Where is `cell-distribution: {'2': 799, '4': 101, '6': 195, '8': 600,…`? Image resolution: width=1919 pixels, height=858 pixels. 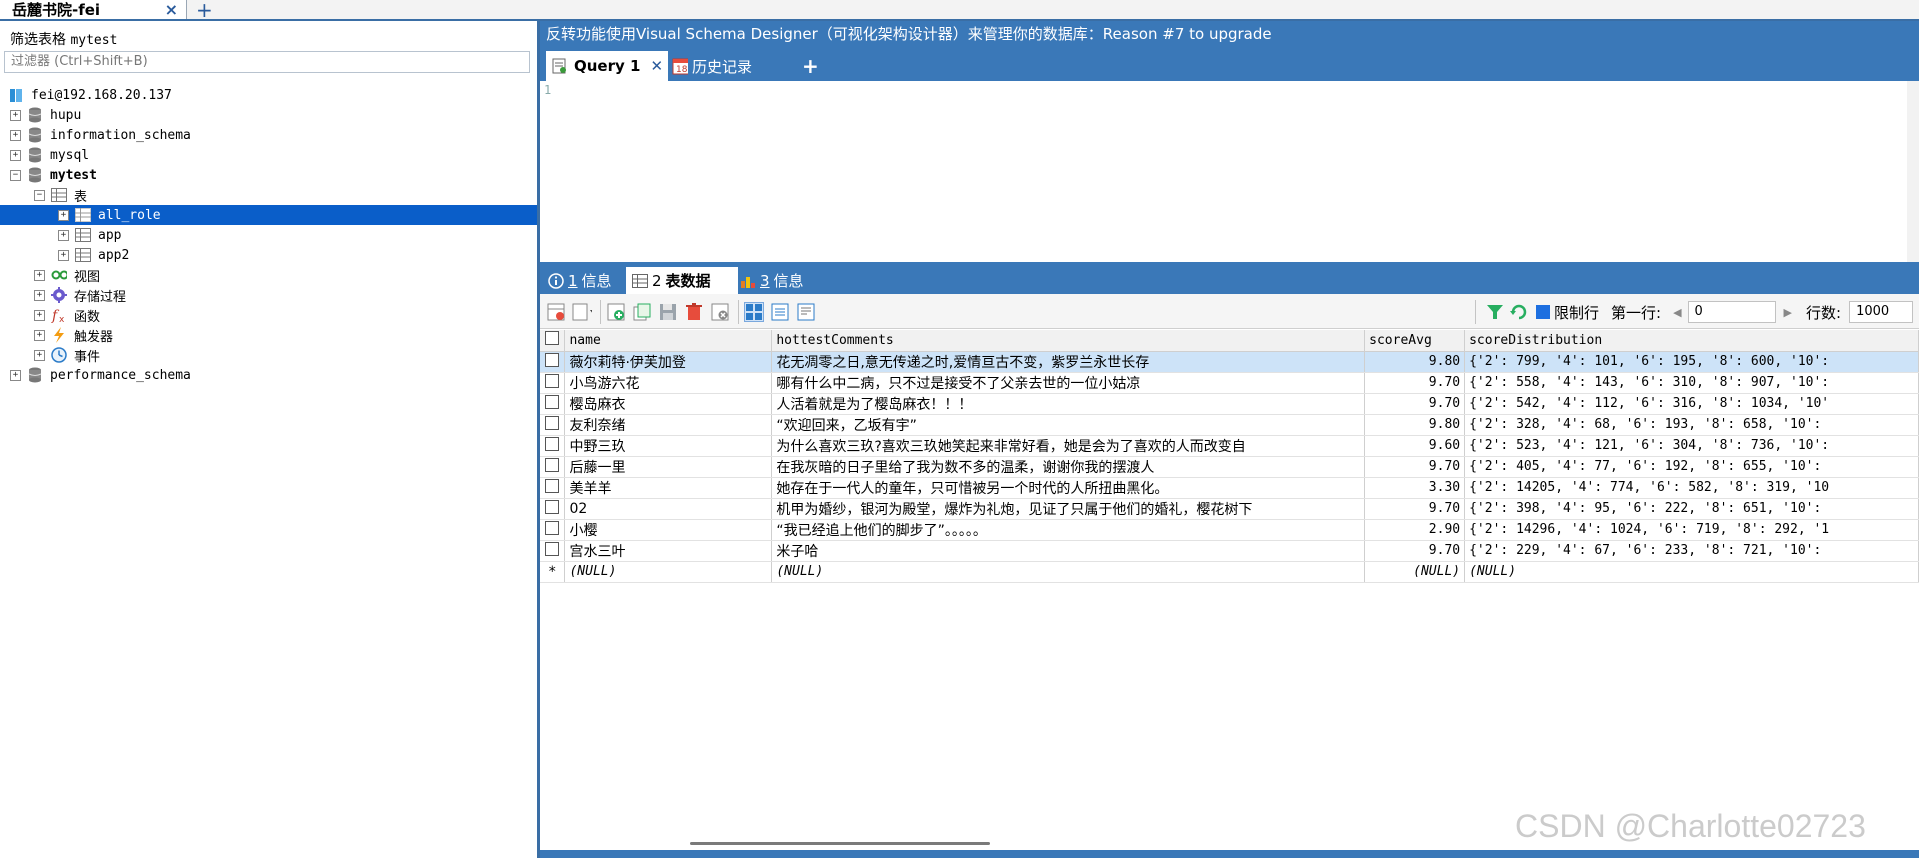 cell-distribution: {'2': 799, '4': 101, '6': 195, '8': 600,… is located at coordinates (1691, 362).